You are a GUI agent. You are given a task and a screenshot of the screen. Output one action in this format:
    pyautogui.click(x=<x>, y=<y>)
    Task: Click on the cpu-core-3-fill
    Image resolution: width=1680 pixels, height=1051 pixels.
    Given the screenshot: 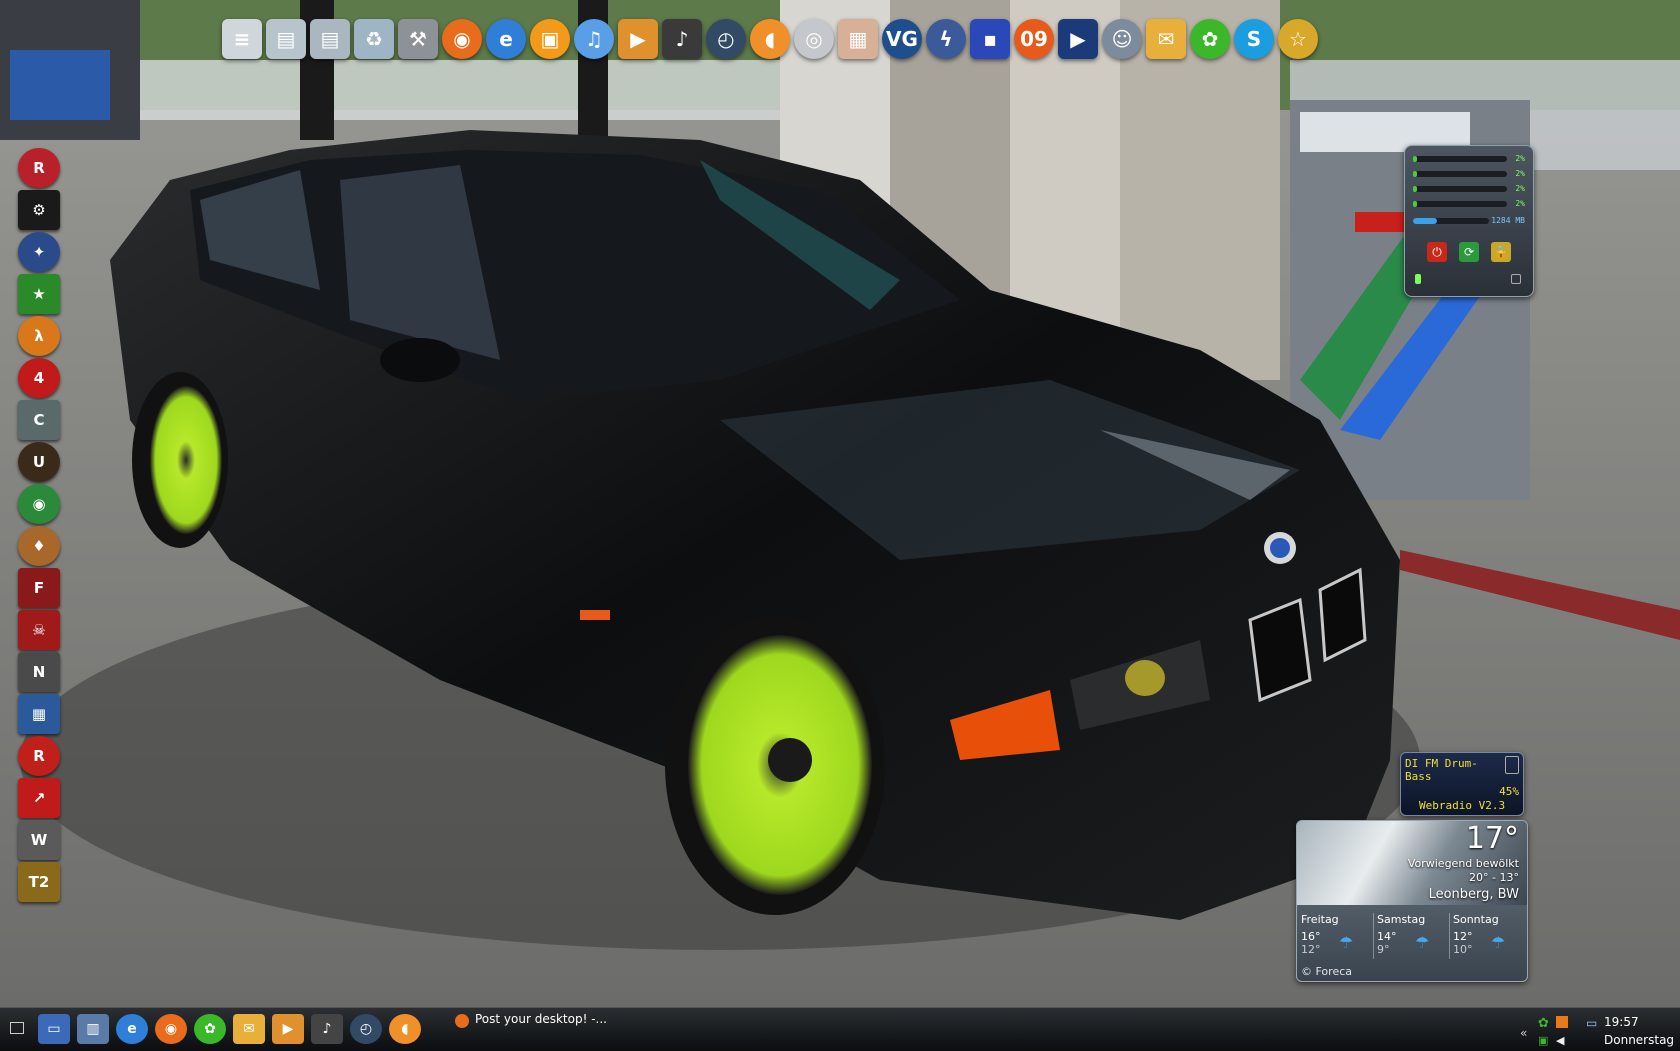 What is the action you would take?
    pyautogui.click(x=1415, y=189)
    